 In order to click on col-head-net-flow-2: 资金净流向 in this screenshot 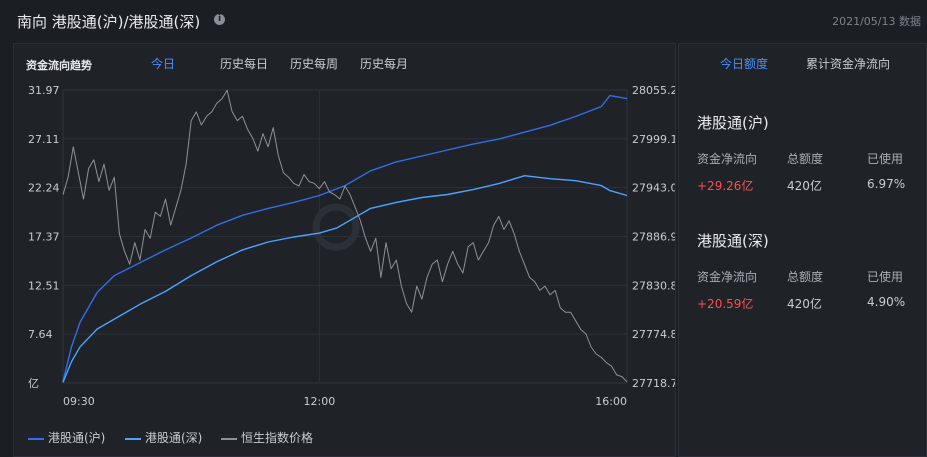, I will do `click(727, 277)`.